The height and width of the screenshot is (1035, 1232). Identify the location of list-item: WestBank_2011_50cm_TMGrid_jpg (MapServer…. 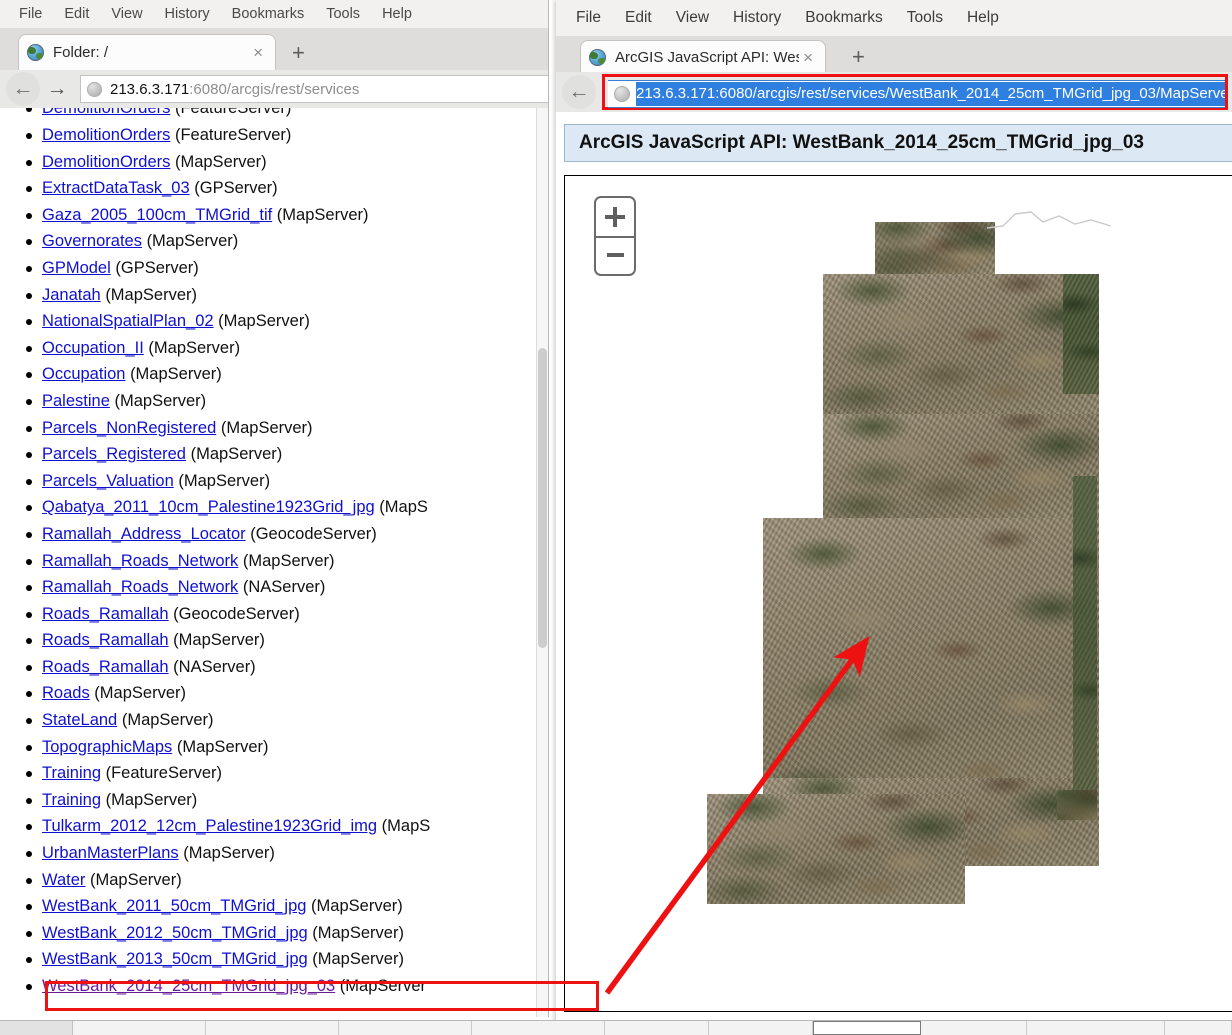
(268, 906).